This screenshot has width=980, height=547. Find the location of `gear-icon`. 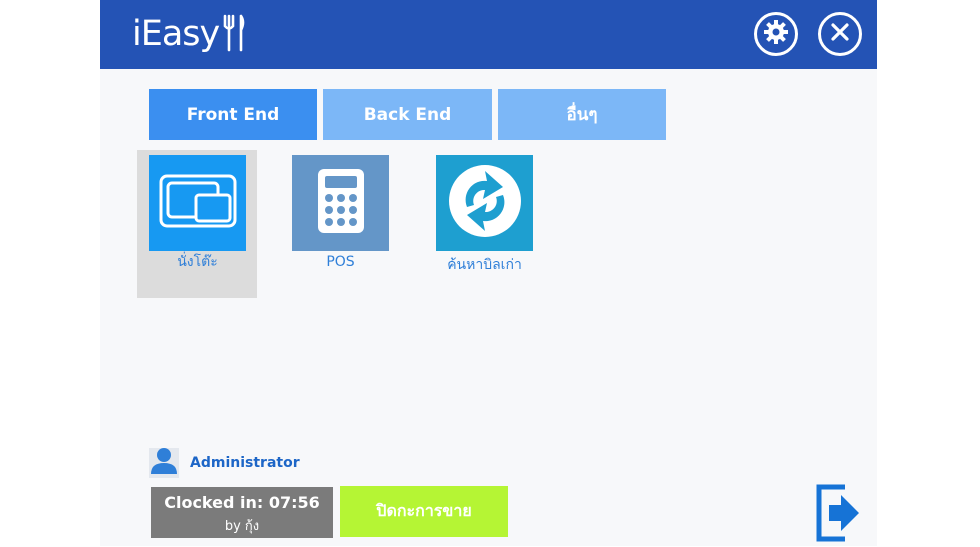

gear-icon is located at coordinates (776, 34).